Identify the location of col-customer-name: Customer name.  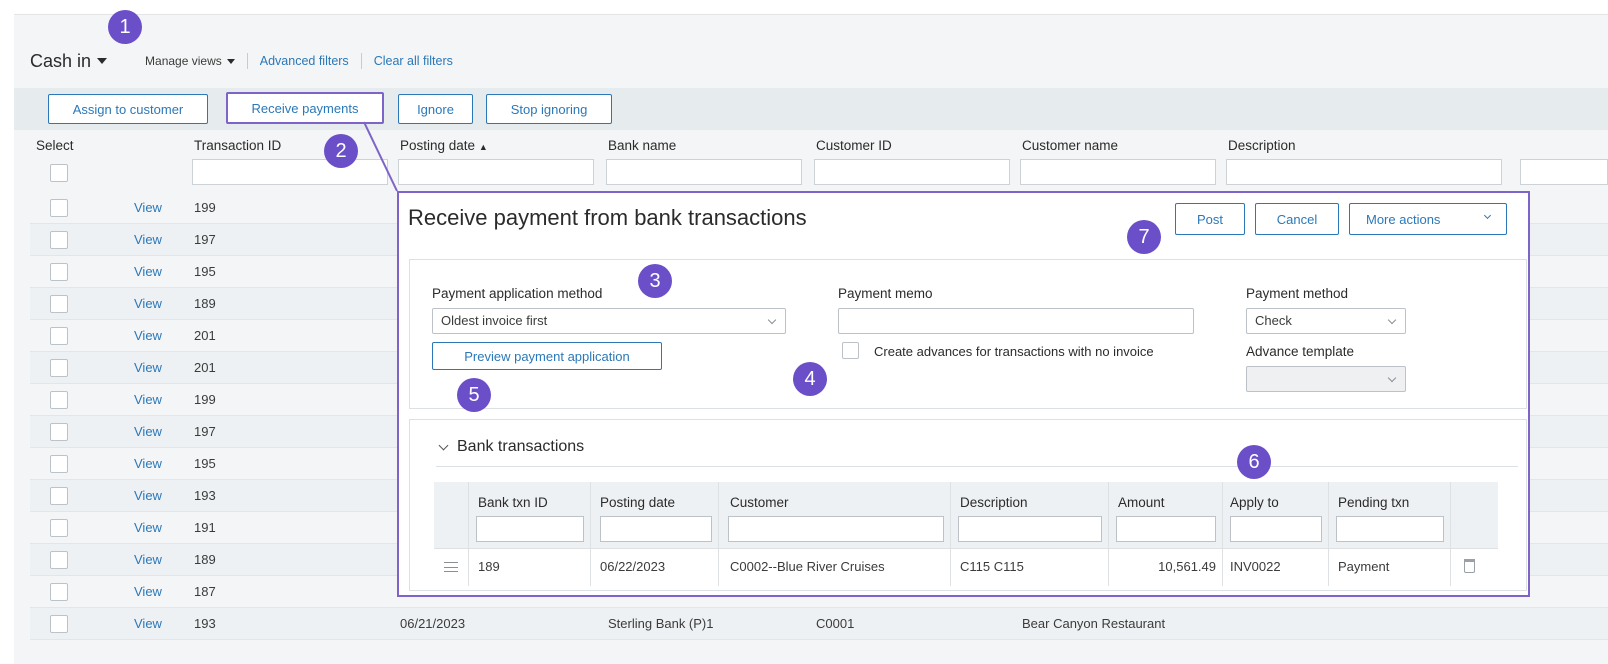
(1070, 145).